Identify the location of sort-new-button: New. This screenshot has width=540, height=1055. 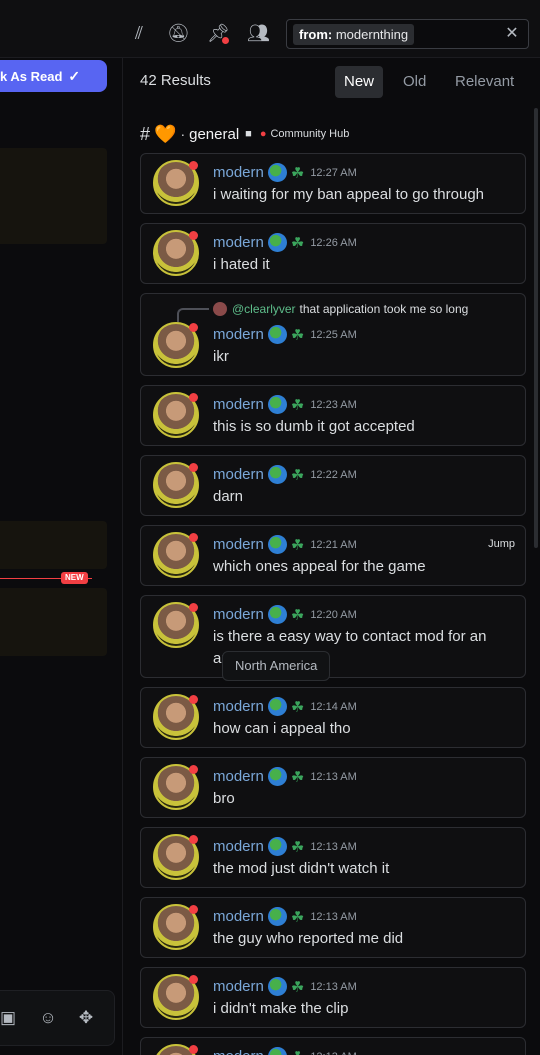
(359, 82).